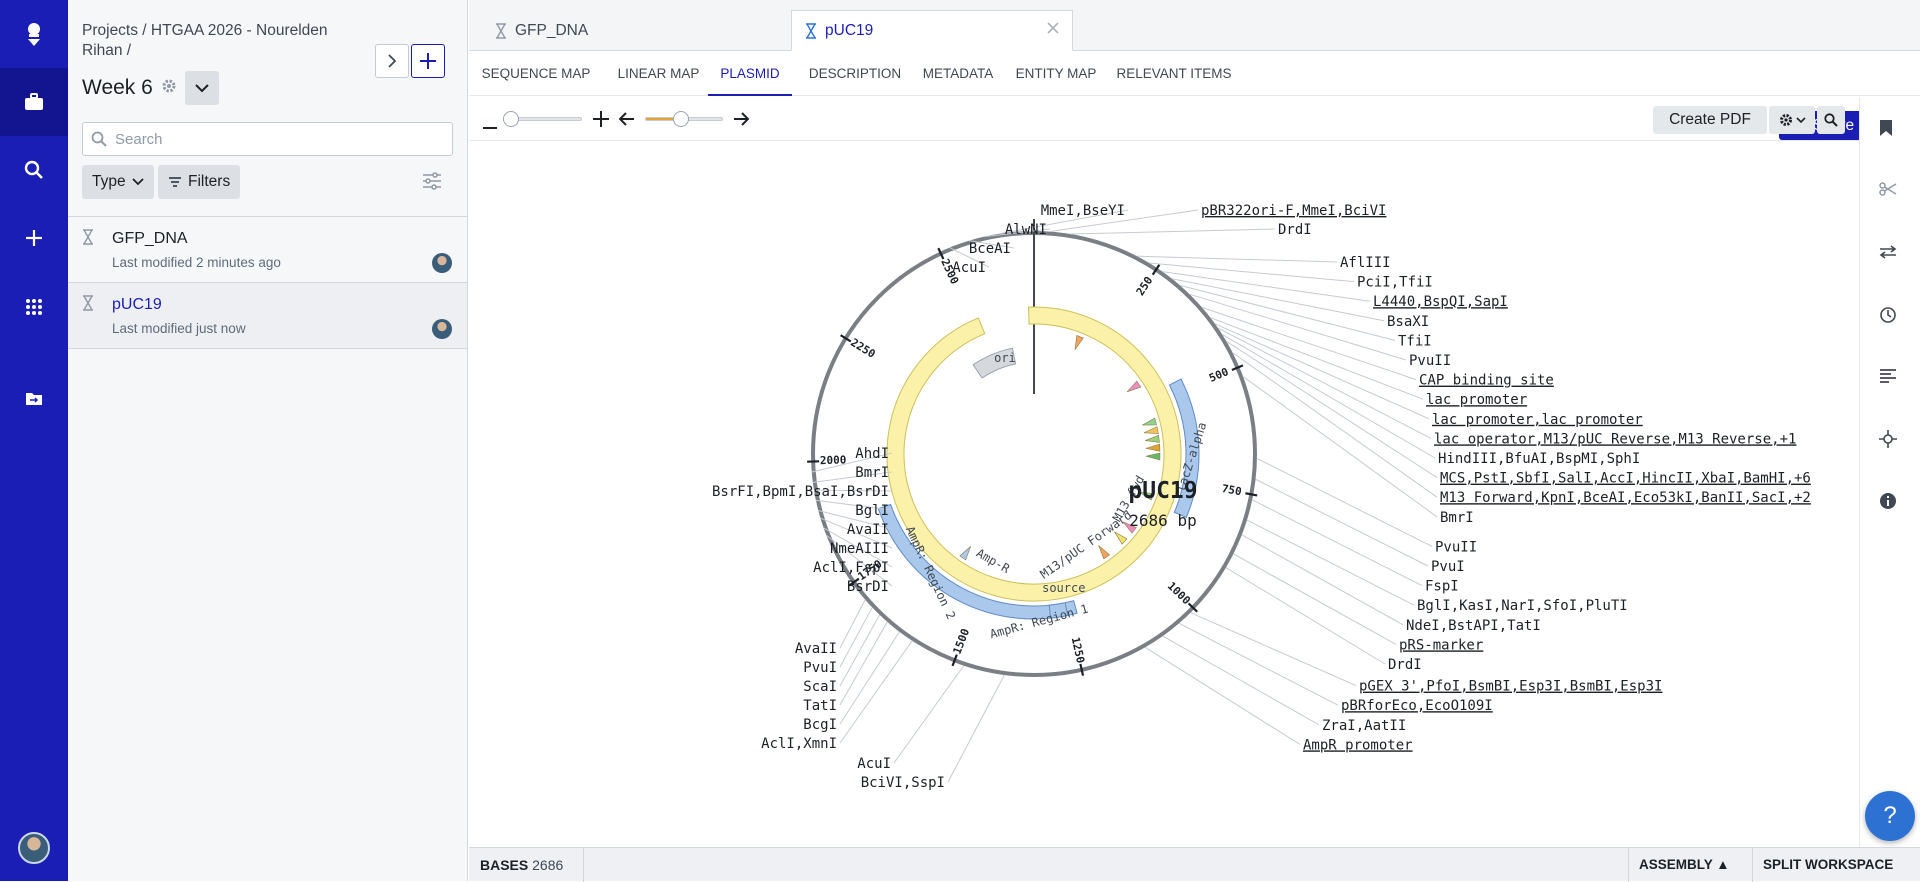 The width and height of the screenshot is (1920, 882). What do you see at coordinates (1364, 726) in the screenshot?
I see `enzyme-label: ZraI,AatII` at bounding box center [1364, 726].